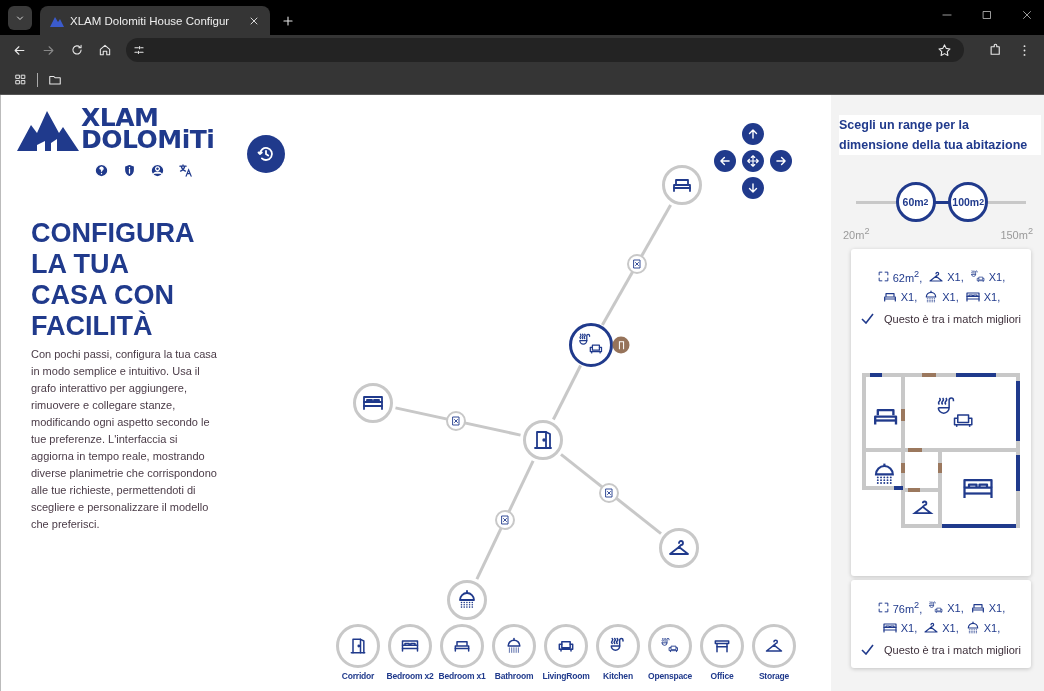  Describe the element at coordinates (101, 170) in the screenshot. I see `help-icon` at that location.